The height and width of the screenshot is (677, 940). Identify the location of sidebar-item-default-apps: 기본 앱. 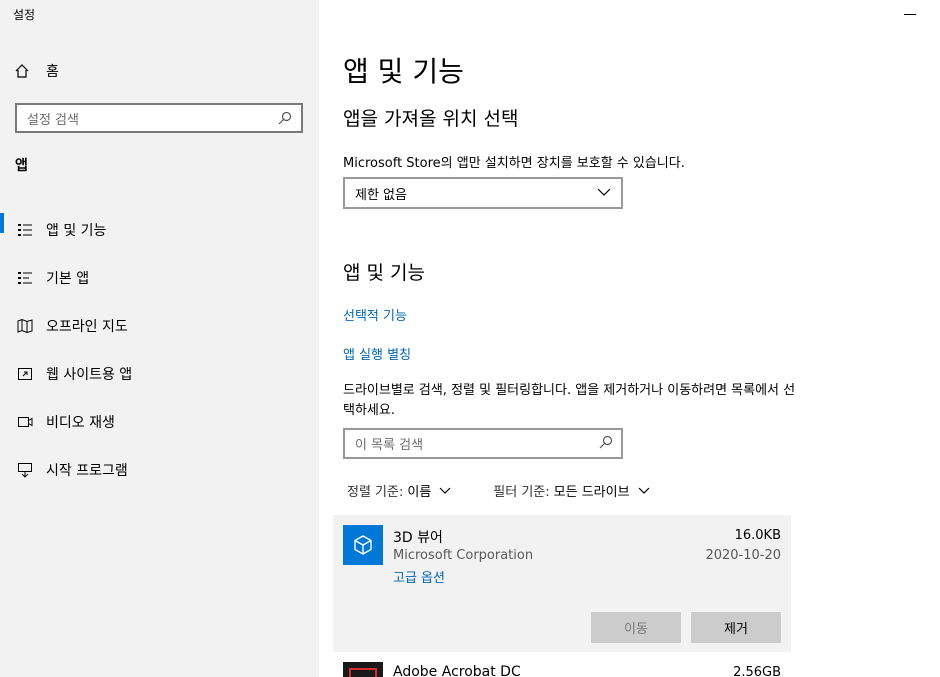
(159, 278).